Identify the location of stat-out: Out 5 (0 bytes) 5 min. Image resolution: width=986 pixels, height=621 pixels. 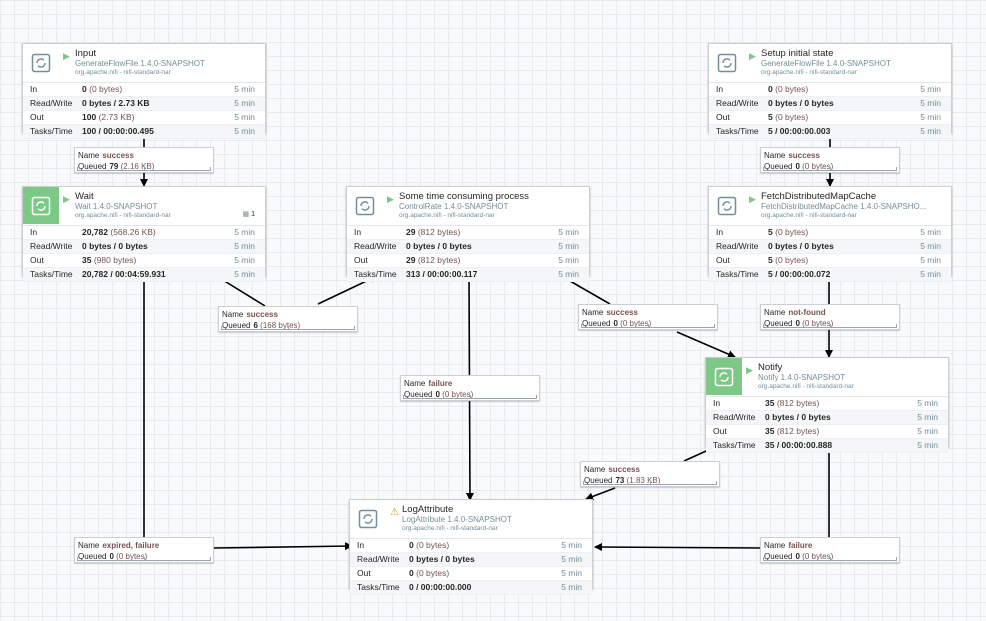
(830, 261).